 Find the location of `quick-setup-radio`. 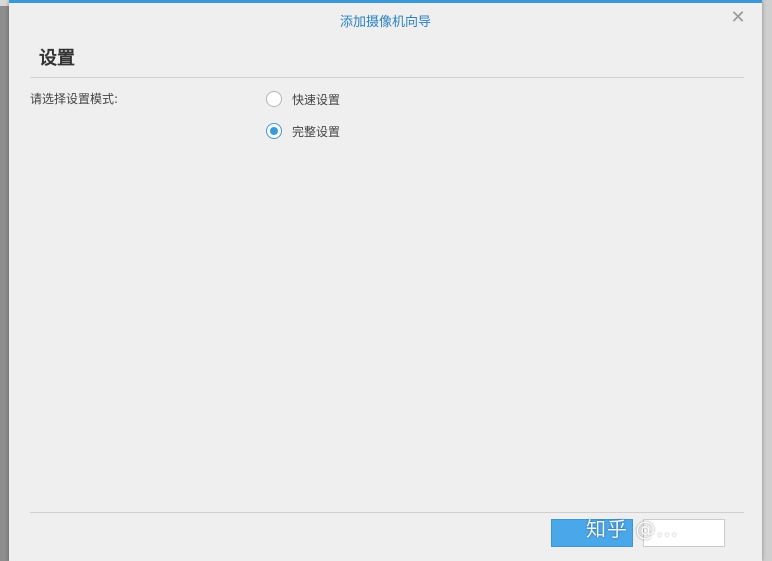

quick-setup-radio is located at coordinates (274, 99).